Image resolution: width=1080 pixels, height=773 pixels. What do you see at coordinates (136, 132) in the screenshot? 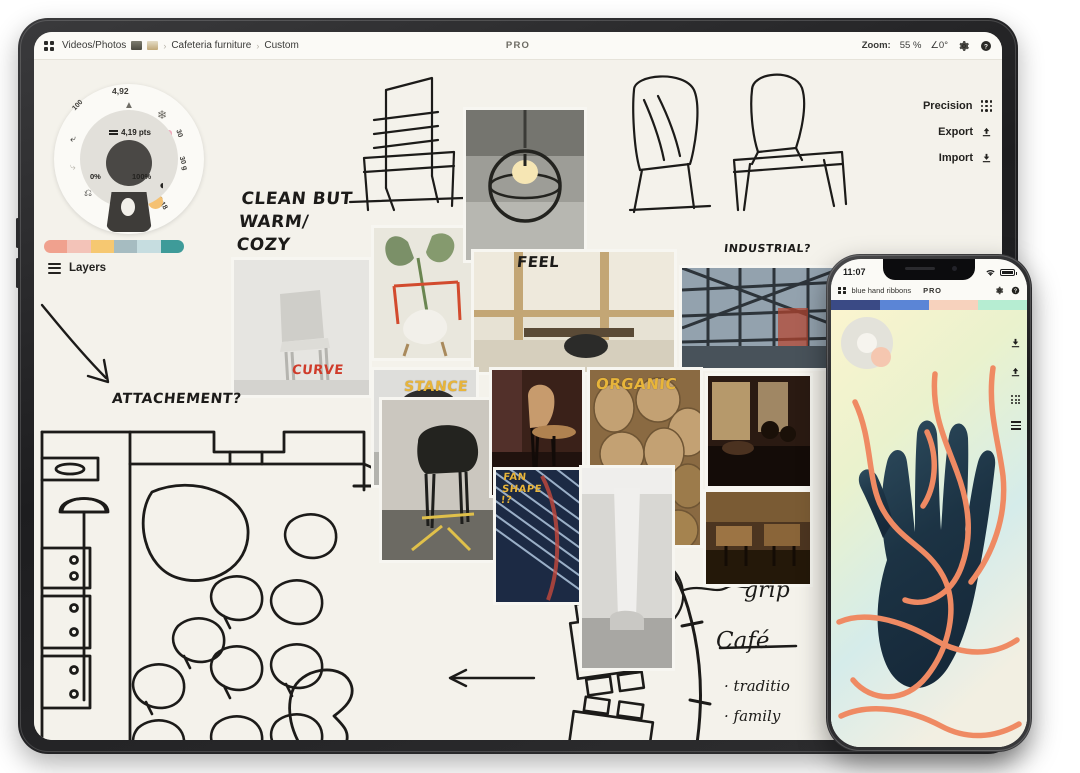
I see `dial-size-text: 4,19 pts` at bounding box center [136, 132].